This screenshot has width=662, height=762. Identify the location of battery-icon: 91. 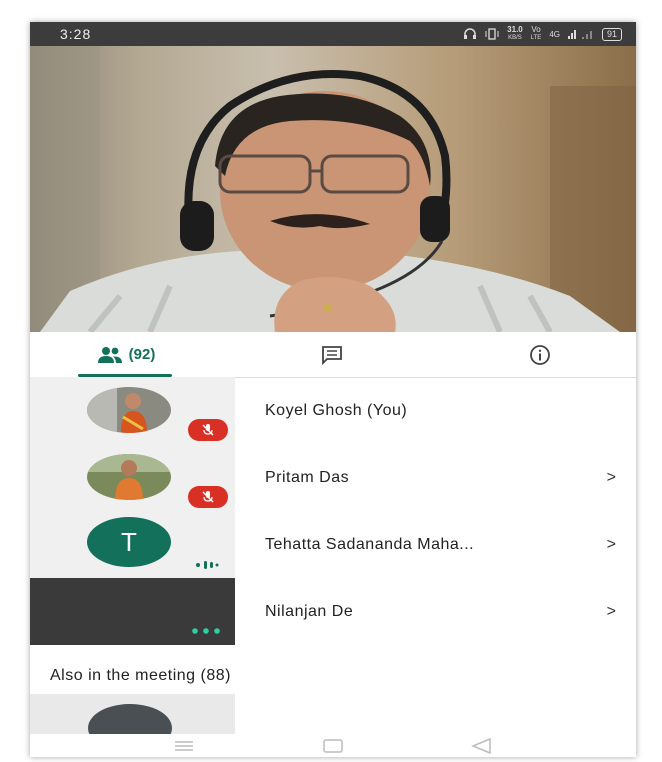
(611, 34).